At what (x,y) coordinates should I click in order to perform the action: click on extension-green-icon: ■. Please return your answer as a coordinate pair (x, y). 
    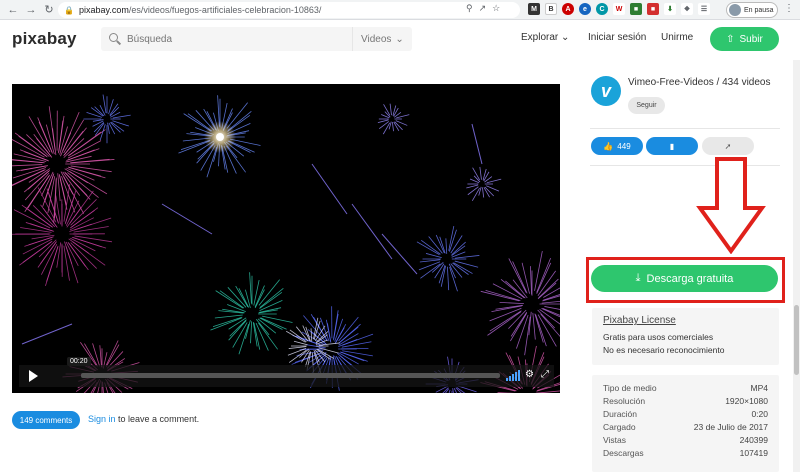
    Looking at the image, I should click on (636, 9).